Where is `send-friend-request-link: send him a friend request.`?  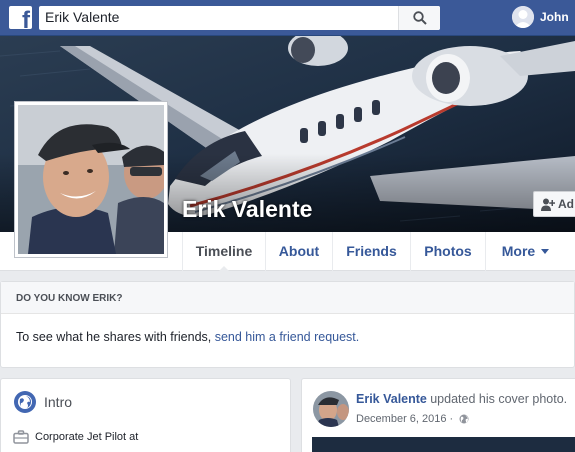 send-friend-request-link: send him a friend request. is located at coordinates (287, 337).